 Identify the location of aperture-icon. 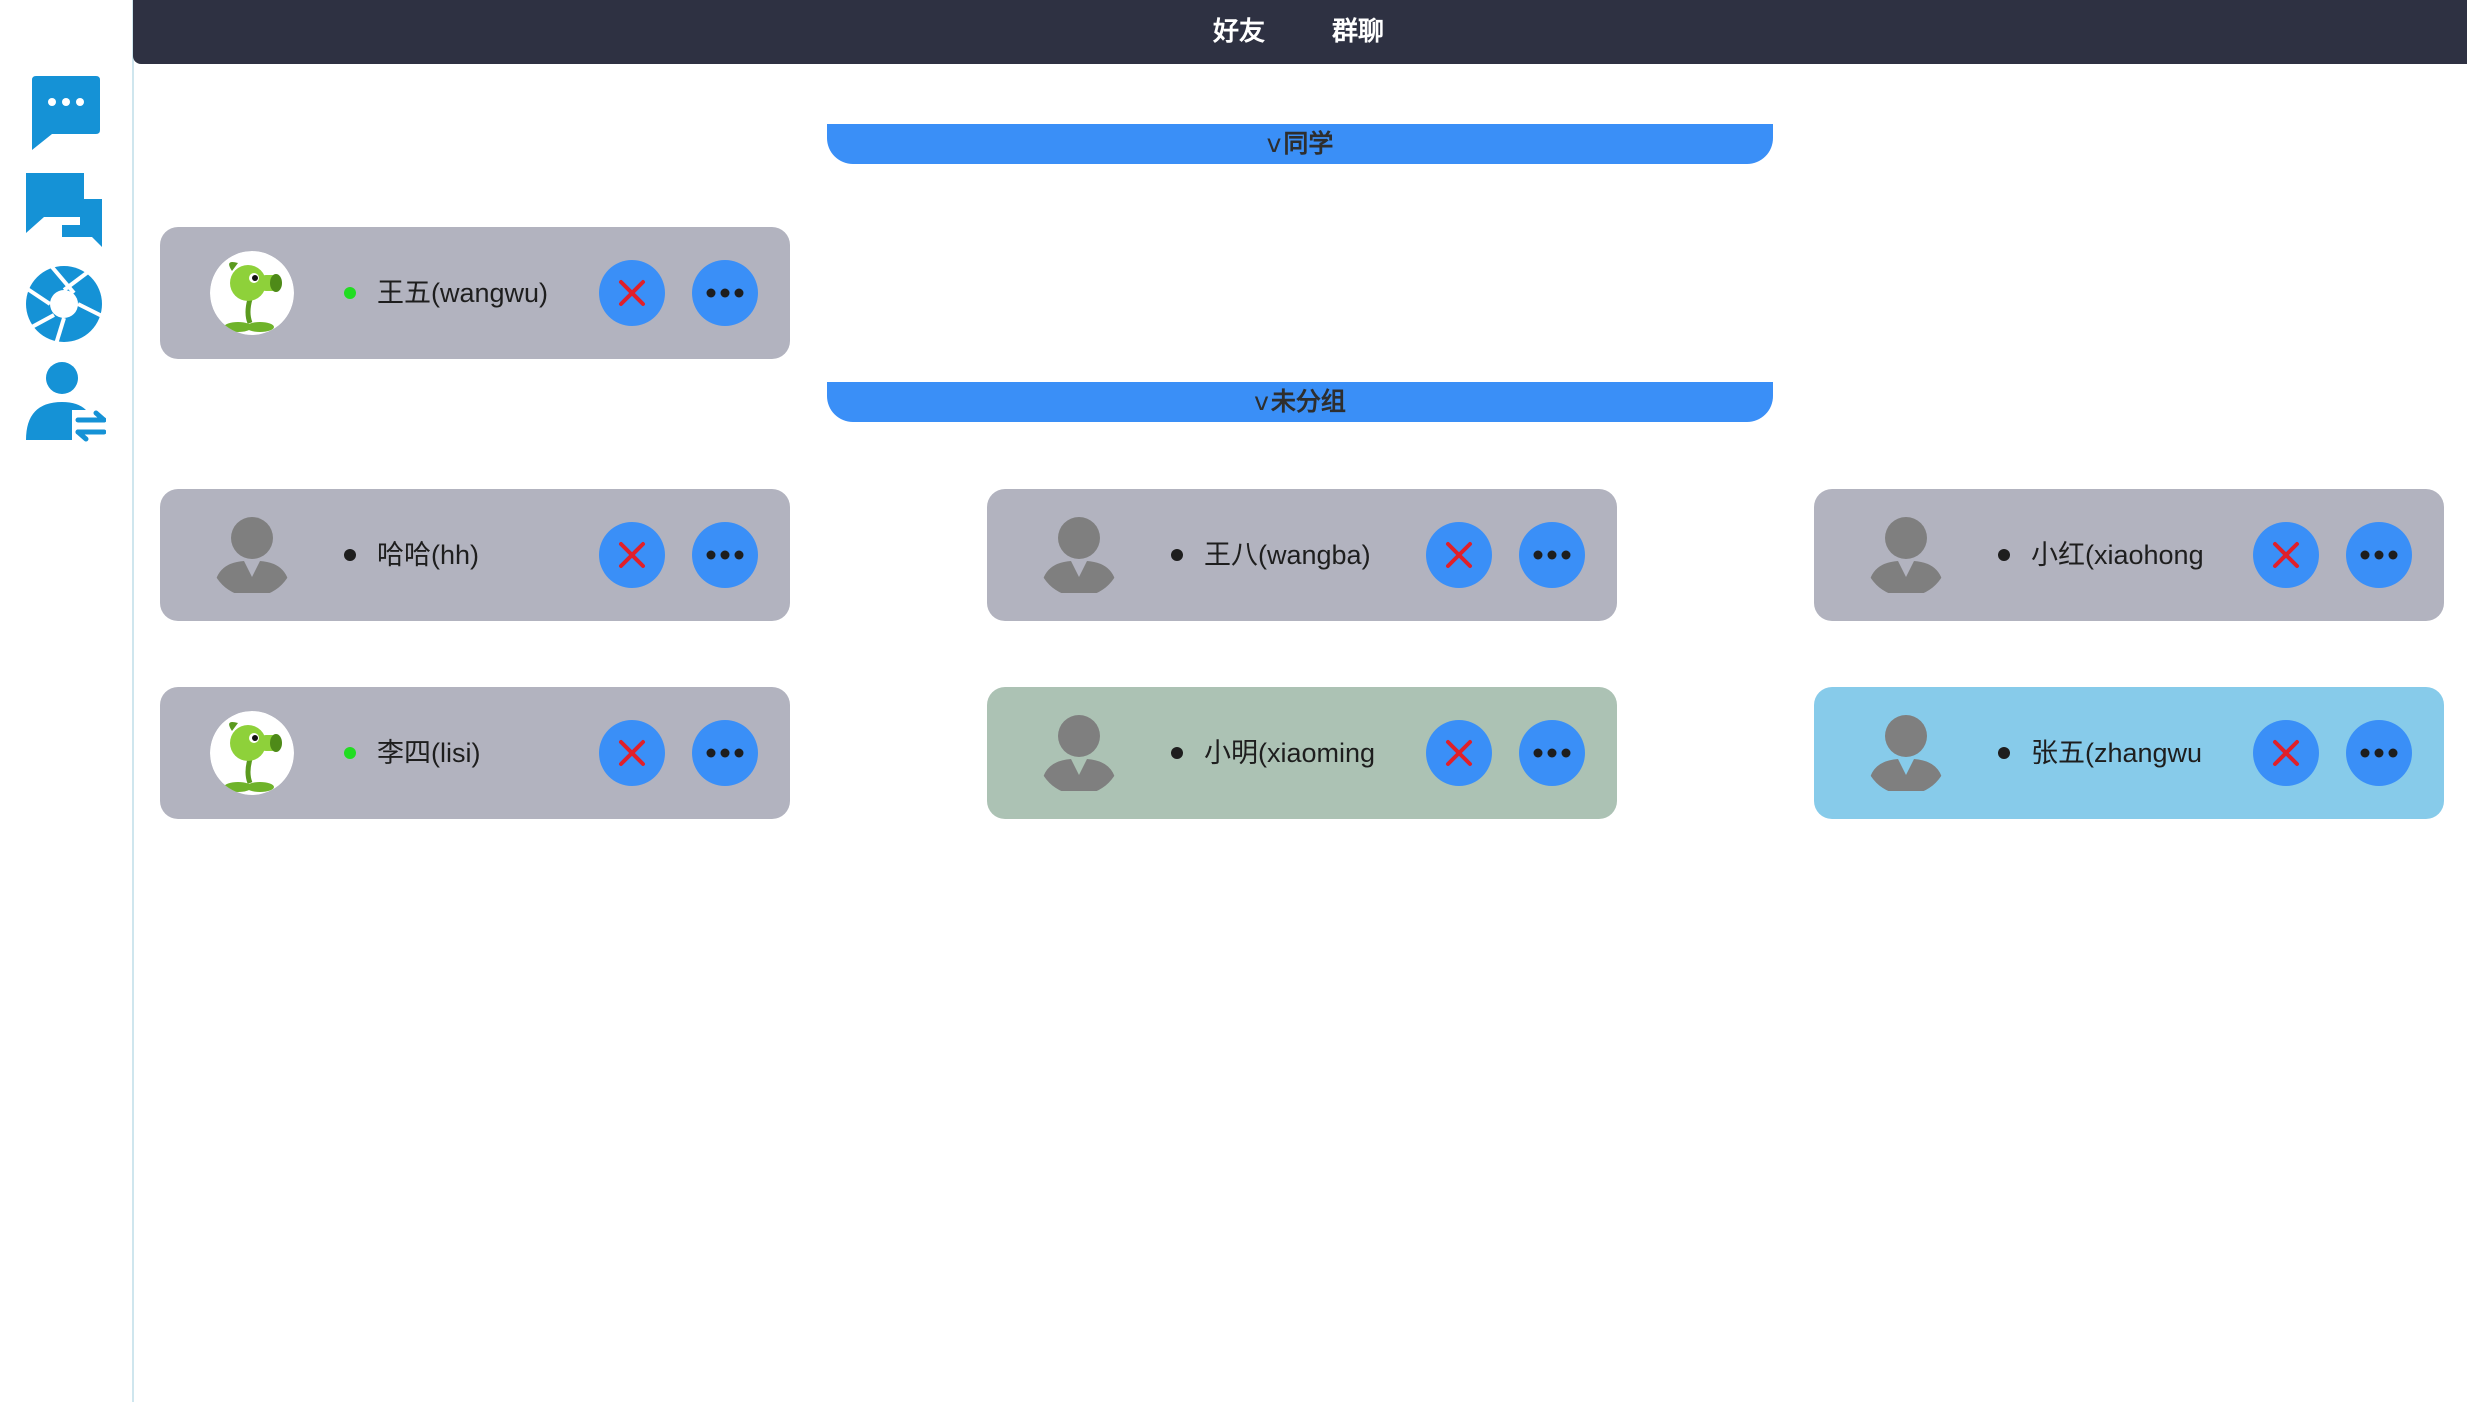
(64, 304).